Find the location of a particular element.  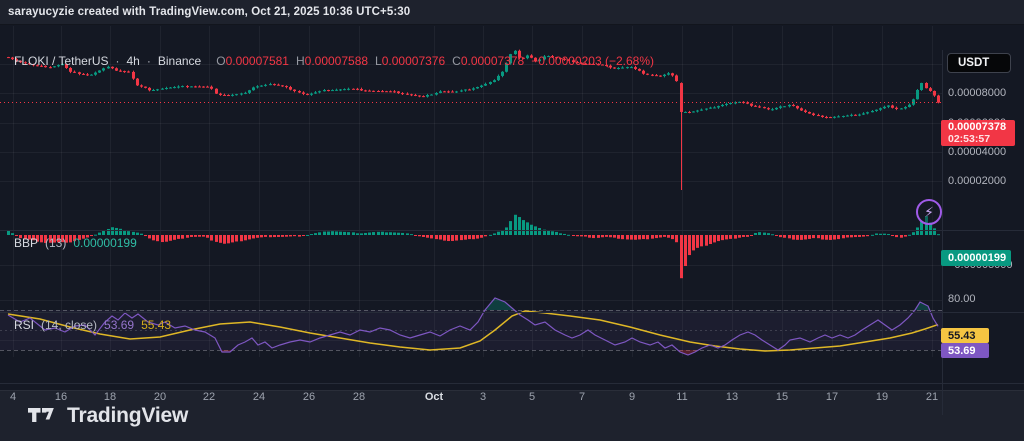

time-tick-label: 13 is located at coordinates (732, 397).